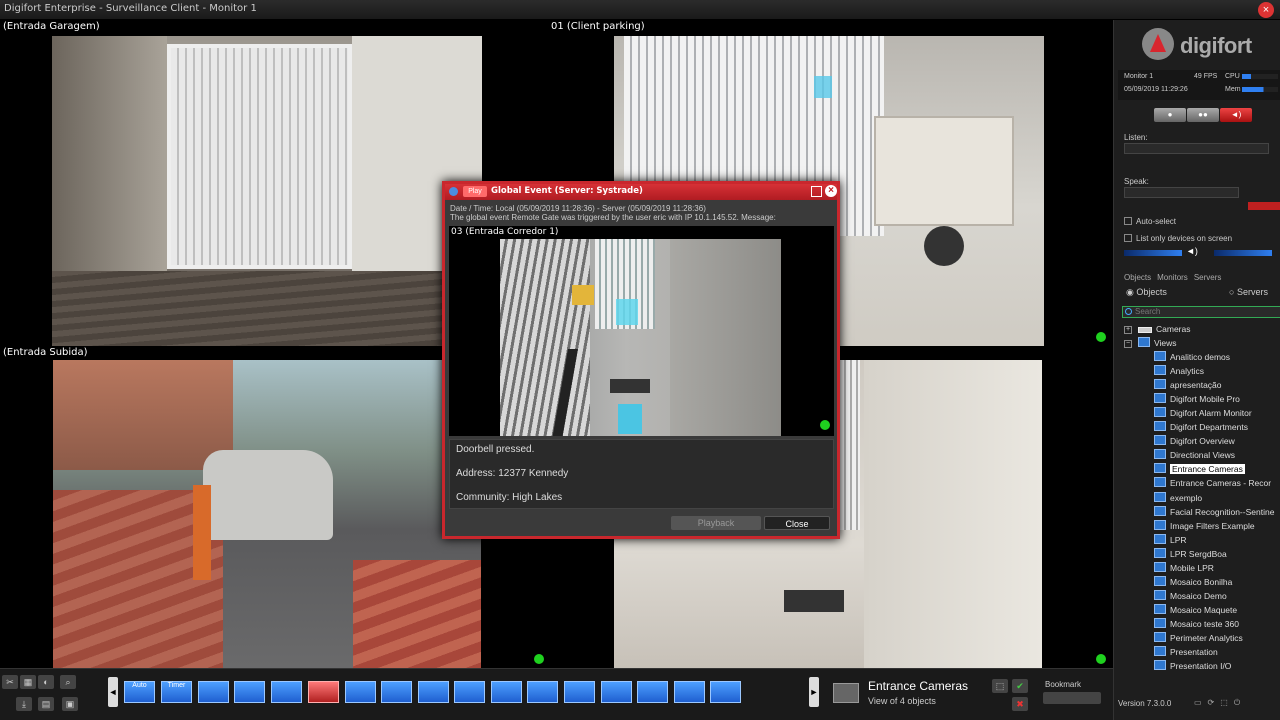  Describe the element at coordinates (1170, 115) in the screenshot. I see `user-icon: ●` at that location.